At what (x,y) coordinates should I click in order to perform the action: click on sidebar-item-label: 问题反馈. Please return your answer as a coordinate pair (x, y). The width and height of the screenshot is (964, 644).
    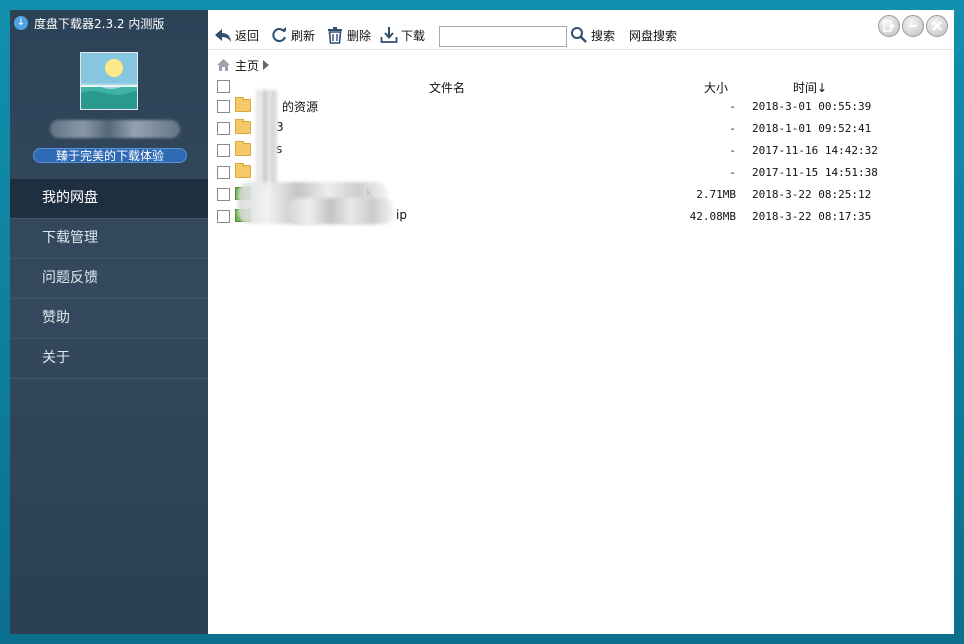
    Looking at the image, I should click on (70, 278).